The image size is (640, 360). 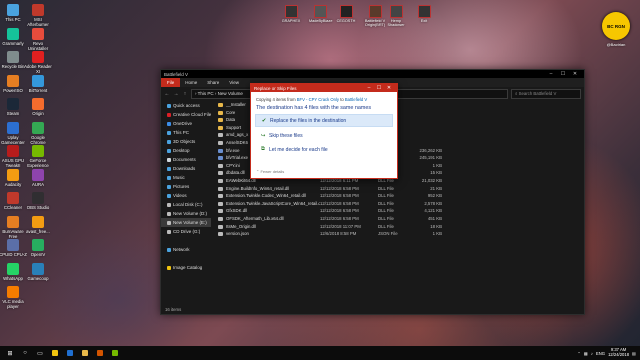 What do you see at coordinates (186, 213) in the screenshot?
I see `nav-item: New Volume (D:)` at bounding box center [186, 213].